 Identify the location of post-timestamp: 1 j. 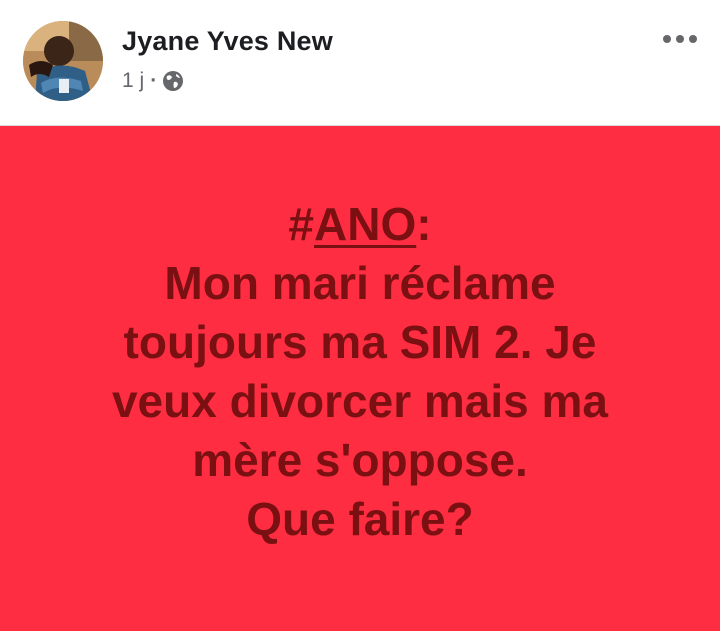
(133, 81).